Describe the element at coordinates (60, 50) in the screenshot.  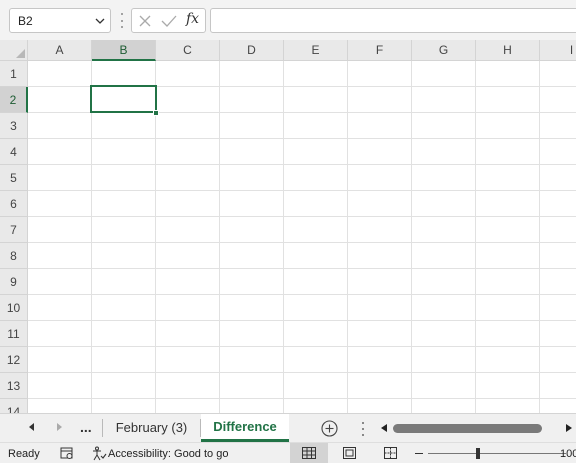
I see `column-header-a: A` at that location.